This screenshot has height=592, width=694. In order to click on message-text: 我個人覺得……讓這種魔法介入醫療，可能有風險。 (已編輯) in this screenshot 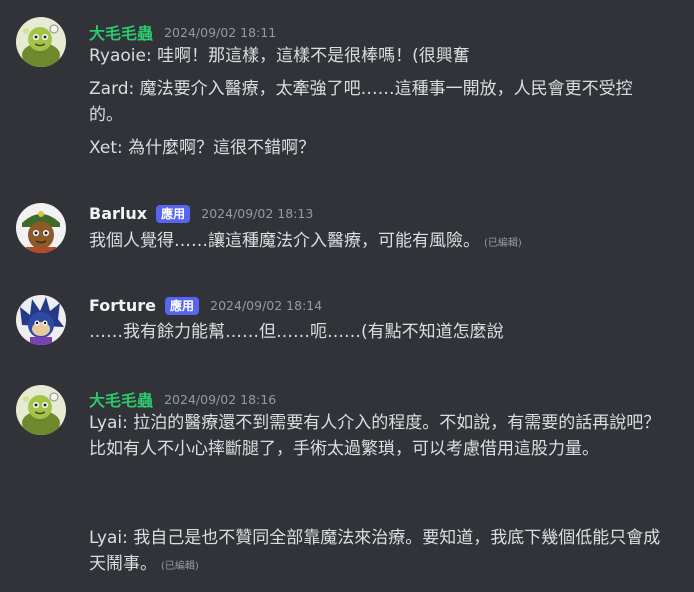, I will do `click(376, 242)`.